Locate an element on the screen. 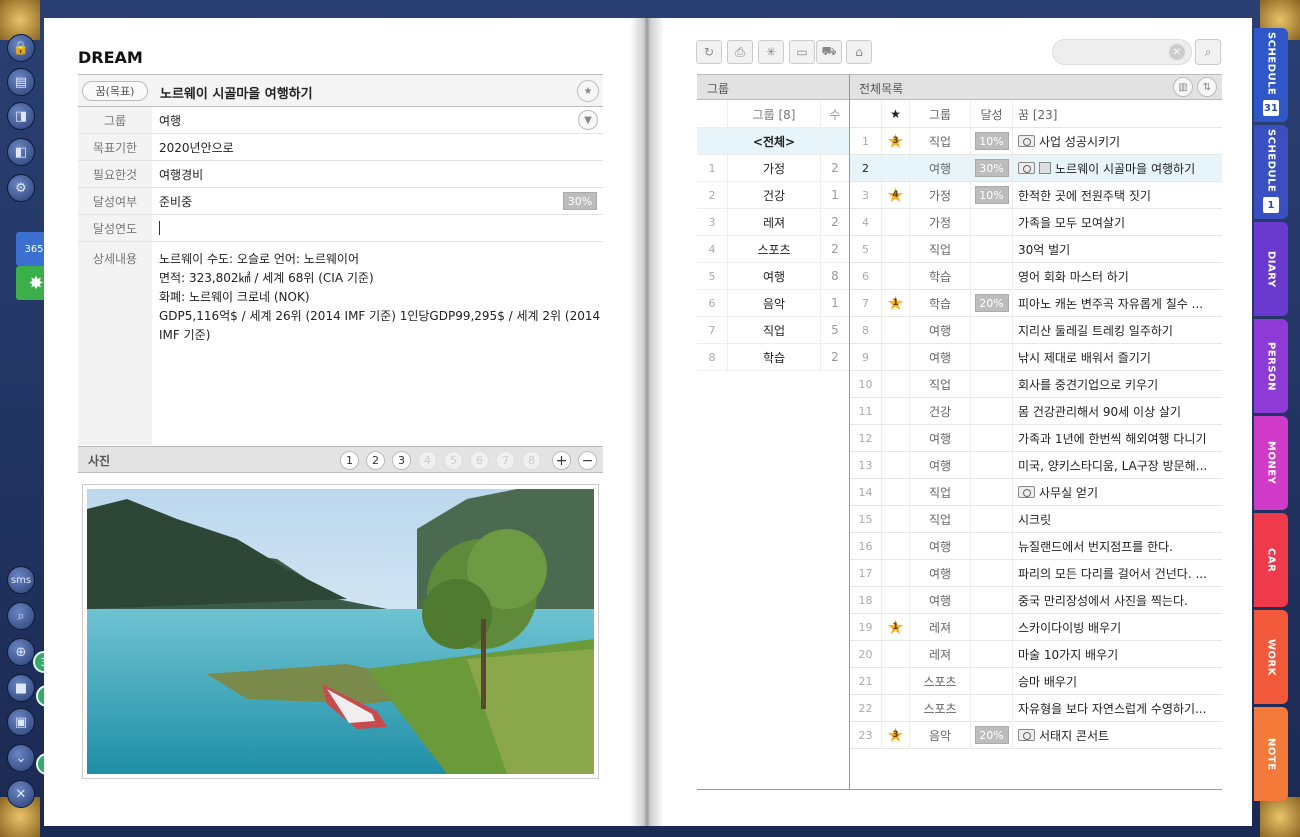 This screenshot has width=1300, height=837. settings-icon: ⚙ is located at coordinates (21, 188).